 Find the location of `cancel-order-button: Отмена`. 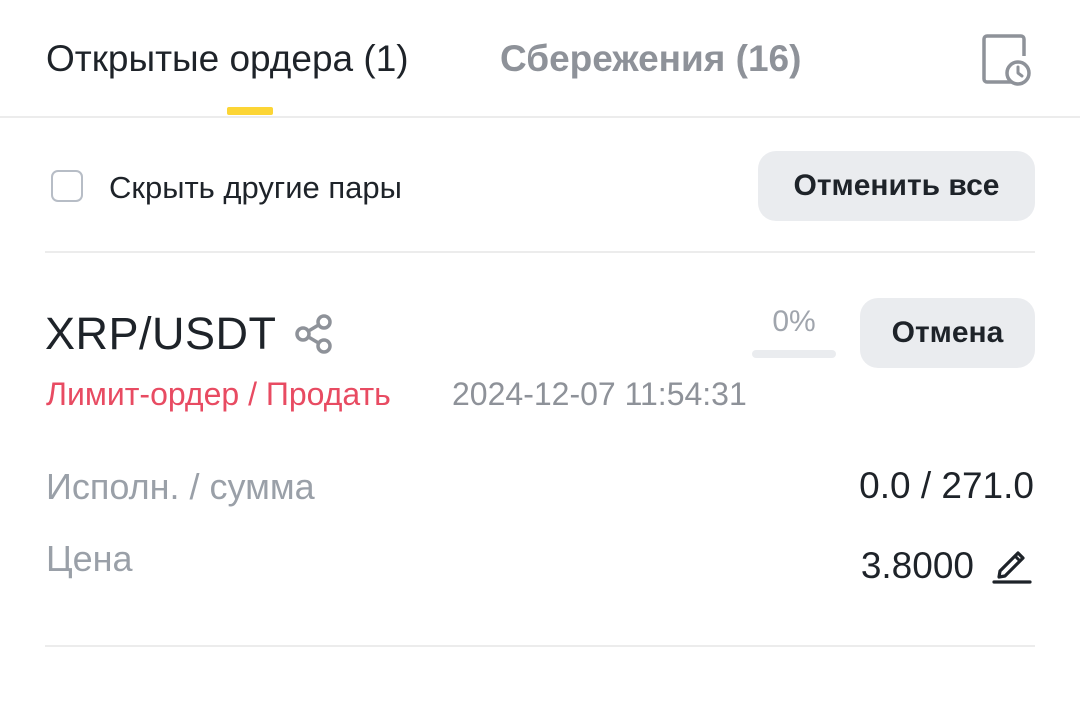

cancel-order-button: Отмена is located at coordinates (947, 333).